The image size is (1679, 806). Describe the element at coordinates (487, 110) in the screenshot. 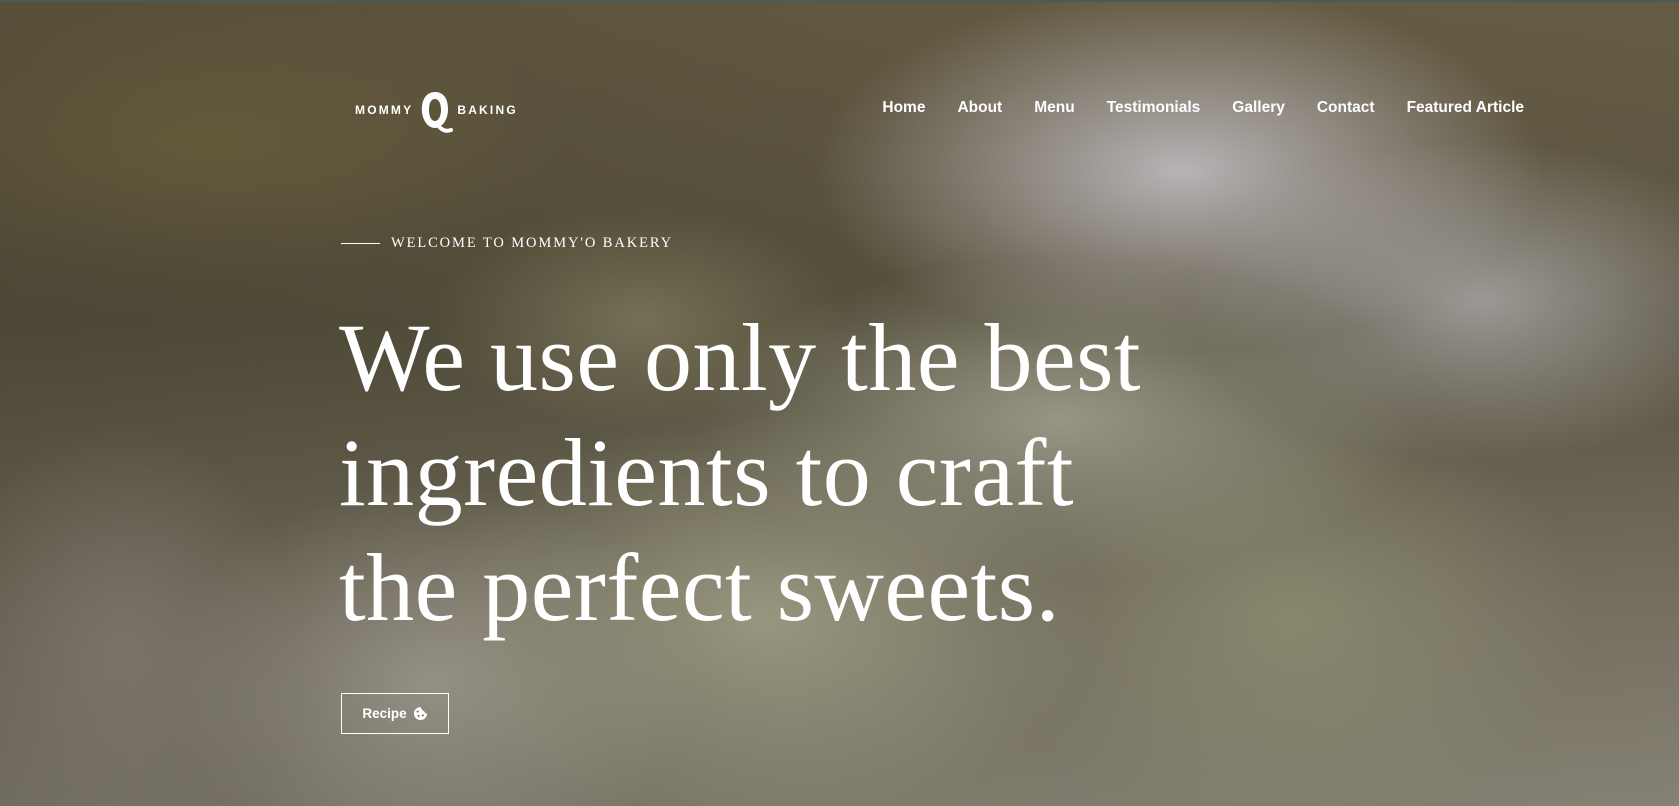

I see `logo-word-right: BAKING` at that location.